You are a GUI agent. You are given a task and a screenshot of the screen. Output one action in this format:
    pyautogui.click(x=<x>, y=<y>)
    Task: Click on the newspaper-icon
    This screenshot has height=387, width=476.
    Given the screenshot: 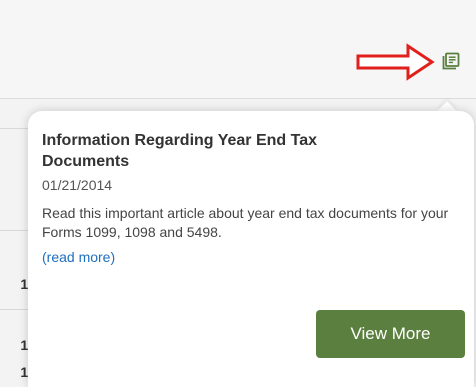 What is the action you would take?
    pyautogui.click(x=451, y=63)
    